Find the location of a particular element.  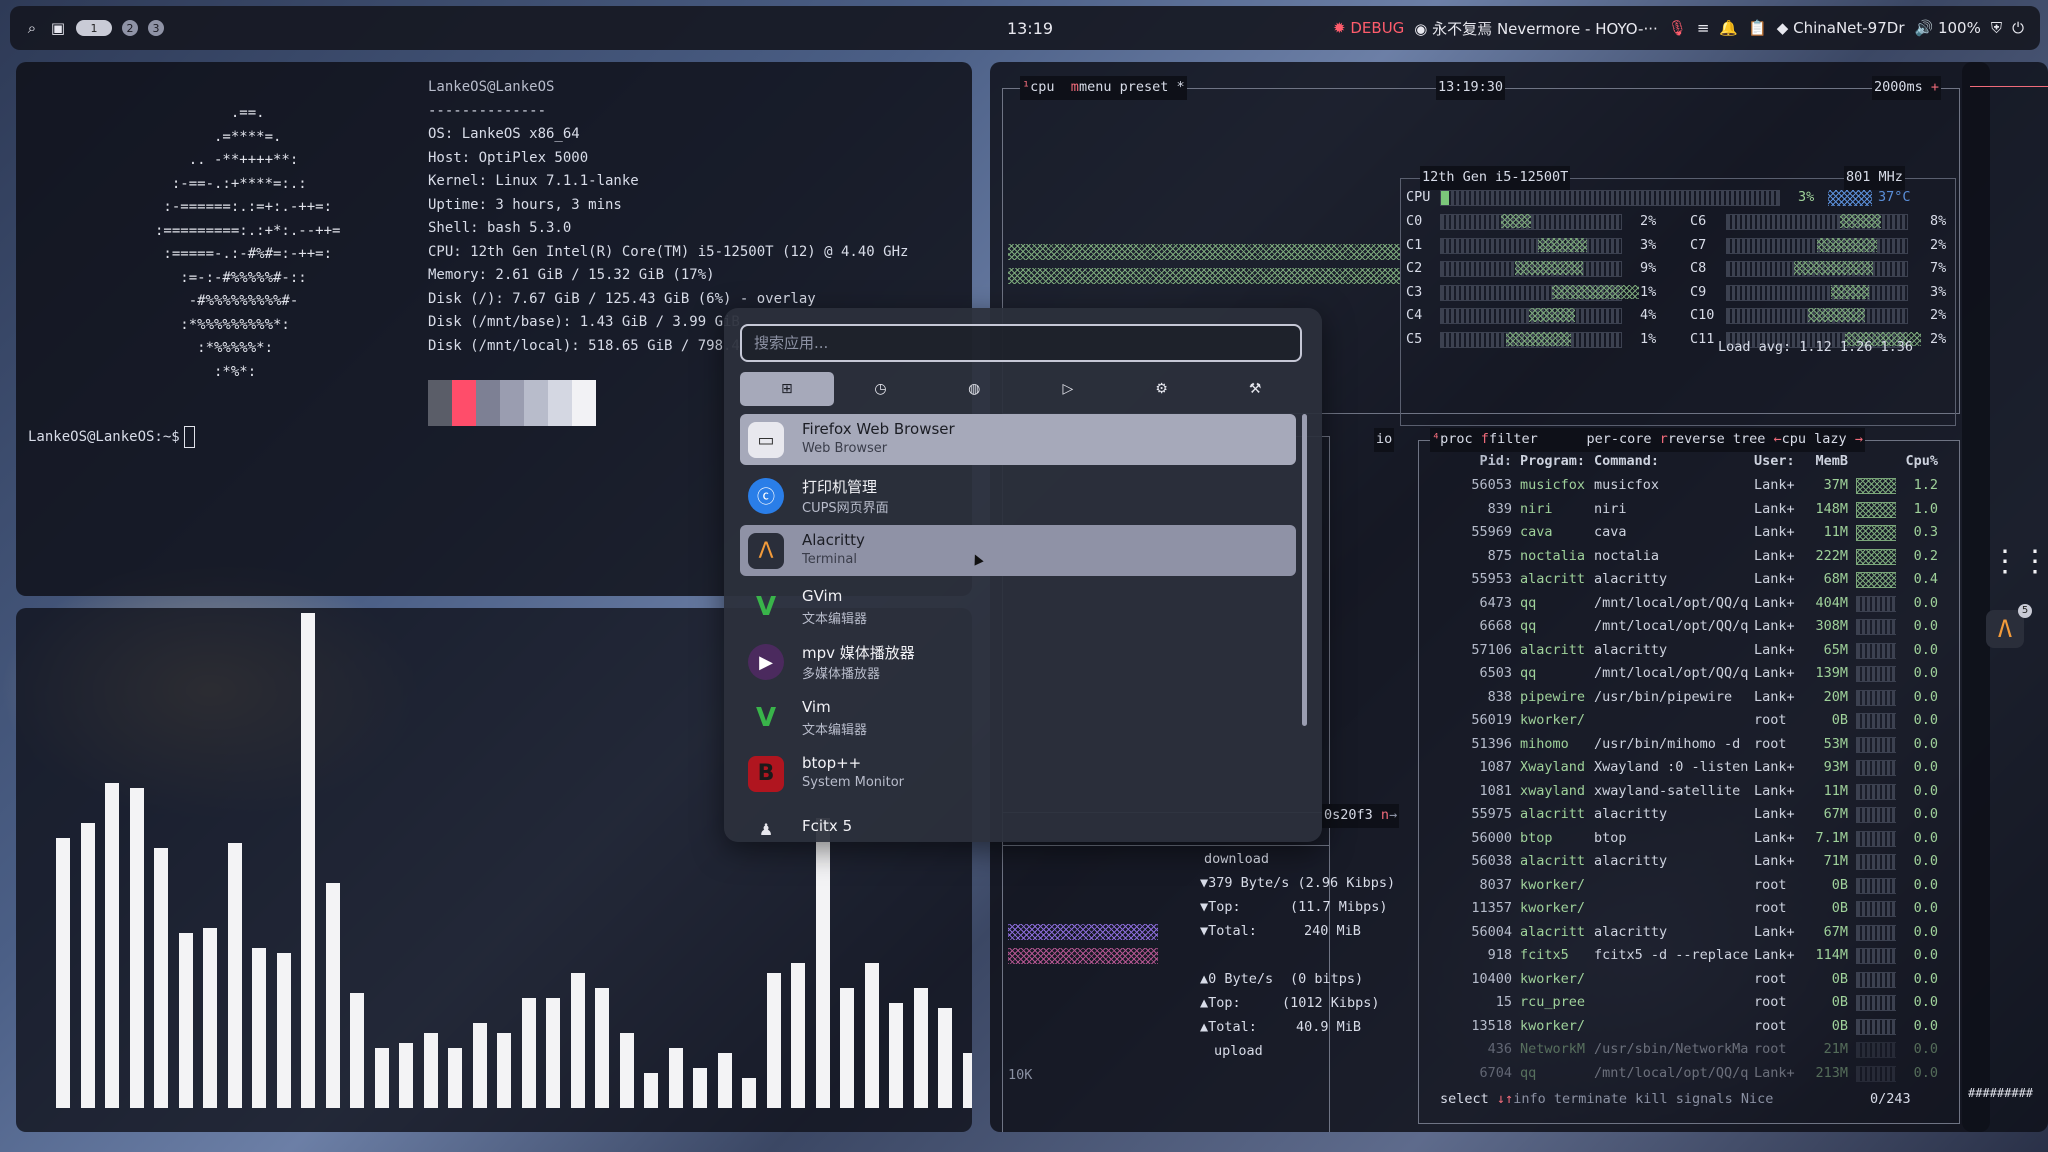

app-item: ▶ mpv 媒体播放器 多媒体播放器 is located at coordinates (1018, 661).